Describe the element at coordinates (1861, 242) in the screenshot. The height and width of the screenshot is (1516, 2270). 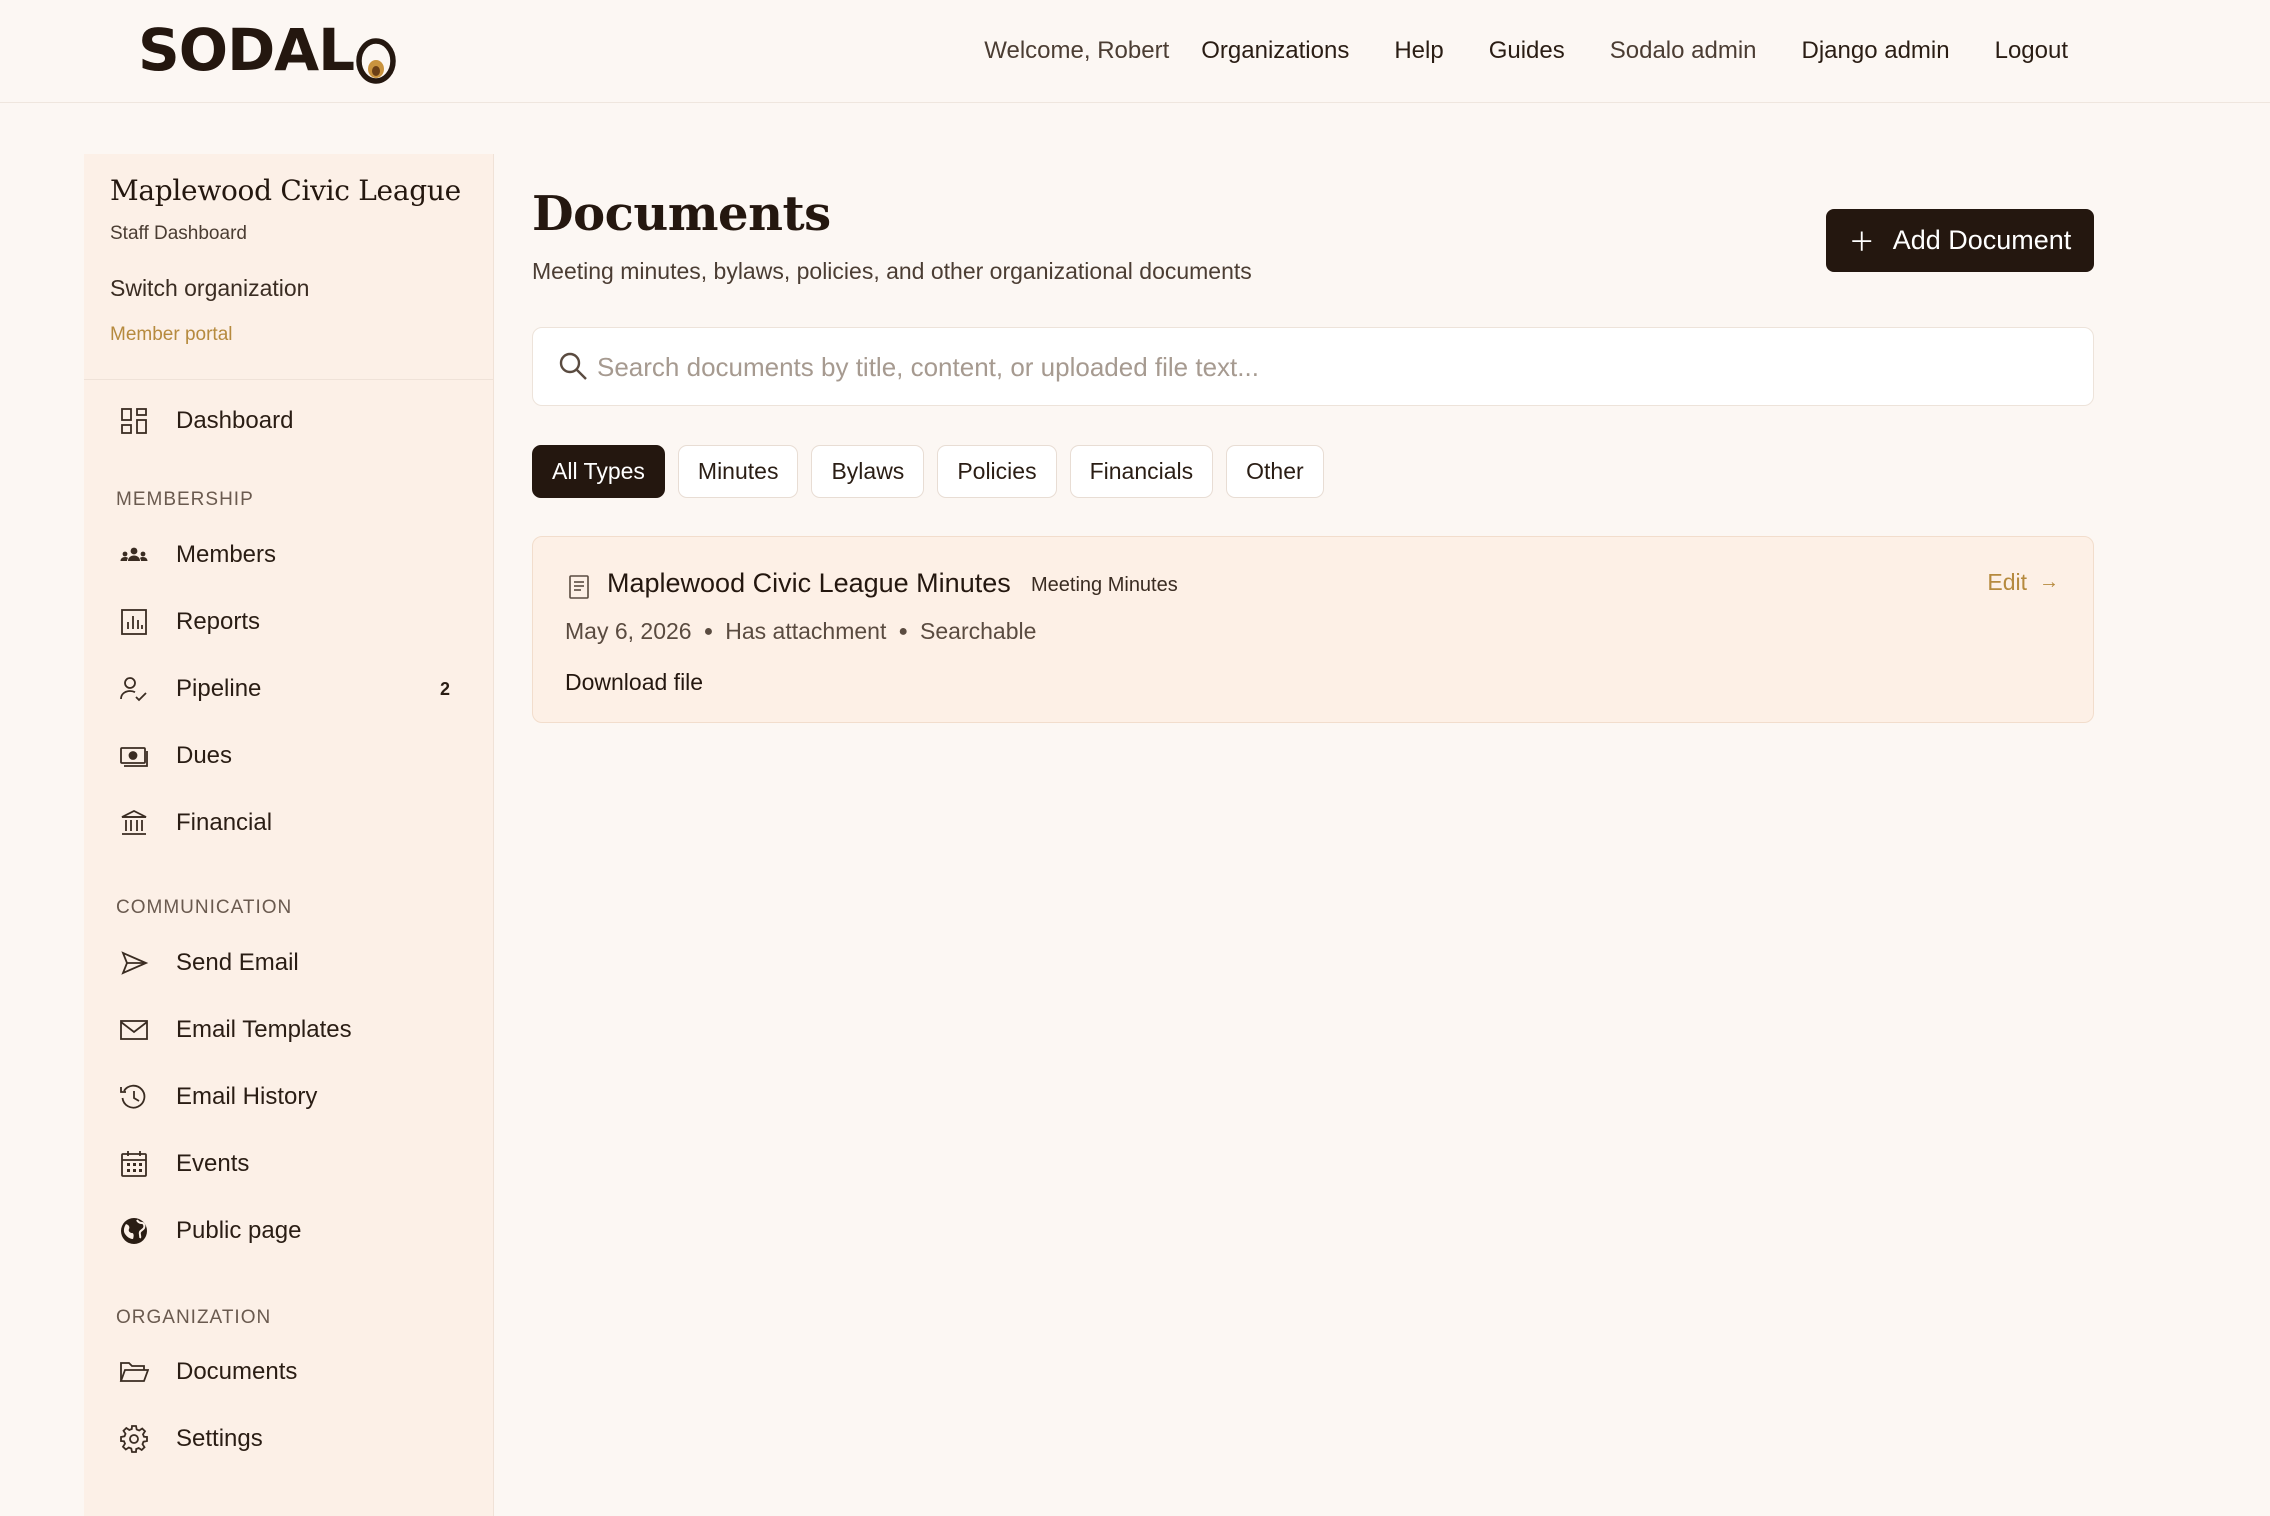
I see `plus-icon: ＋` at that location.